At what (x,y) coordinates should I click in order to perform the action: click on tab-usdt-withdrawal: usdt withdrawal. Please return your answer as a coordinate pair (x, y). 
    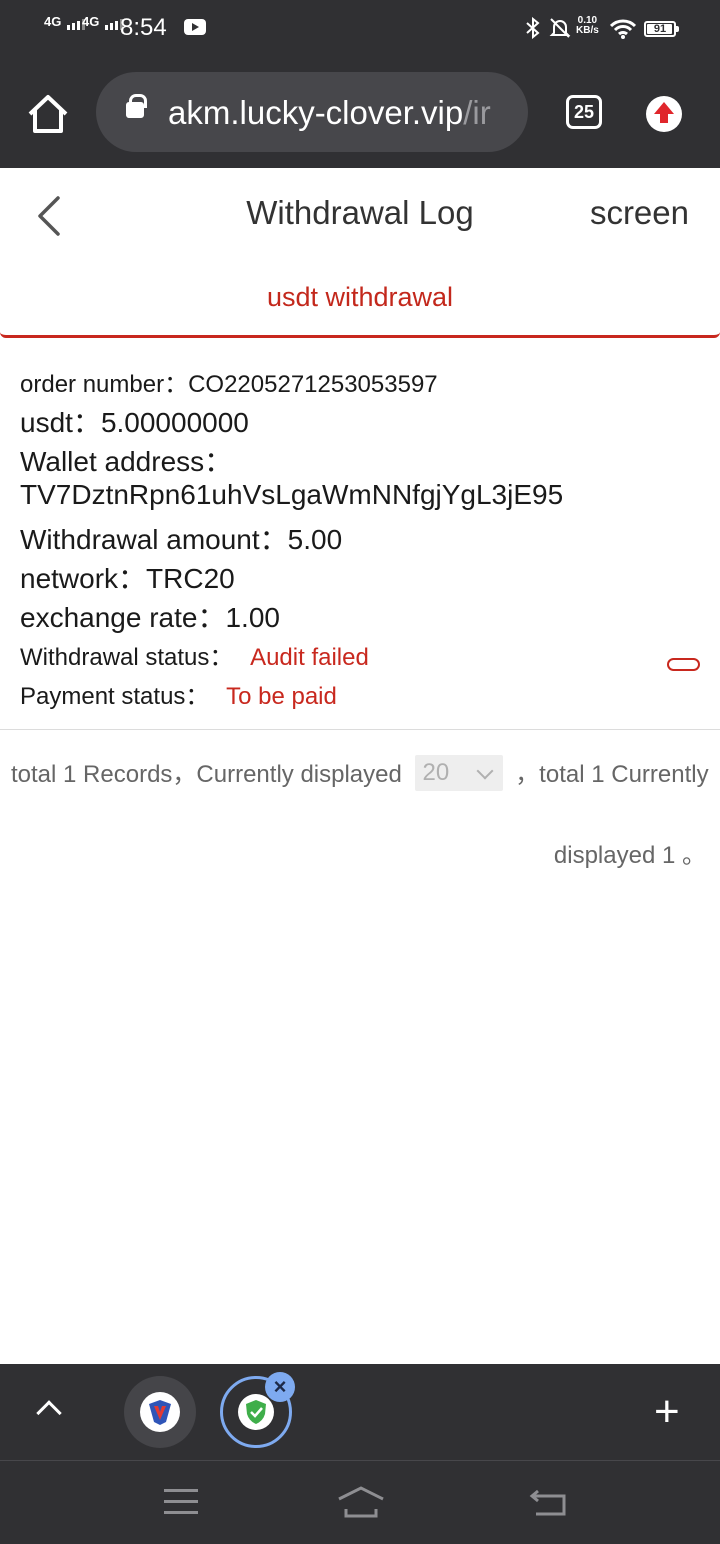
    Looking at the image, I should click on (360, 297).